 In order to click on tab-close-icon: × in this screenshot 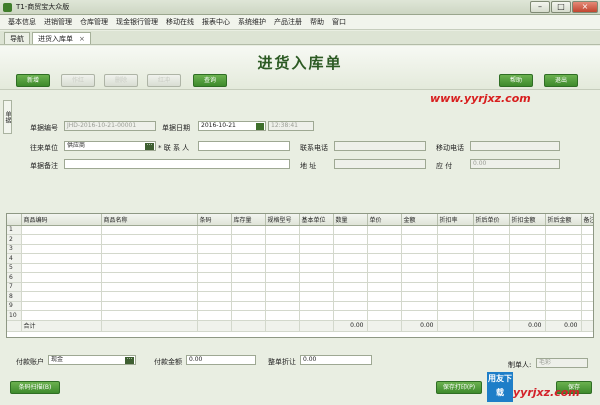, I will do `click(82, 39)`.